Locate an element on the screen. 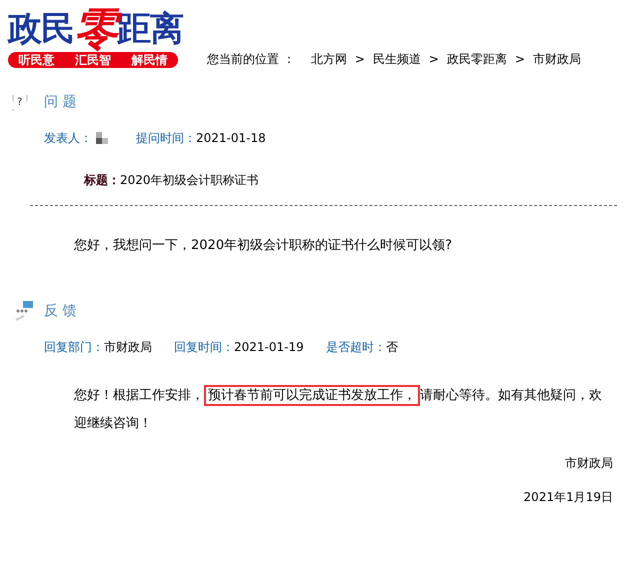 This screenshot has height=574, width=625. signature-text: 市财政局 is located at coordinates (589, 463).